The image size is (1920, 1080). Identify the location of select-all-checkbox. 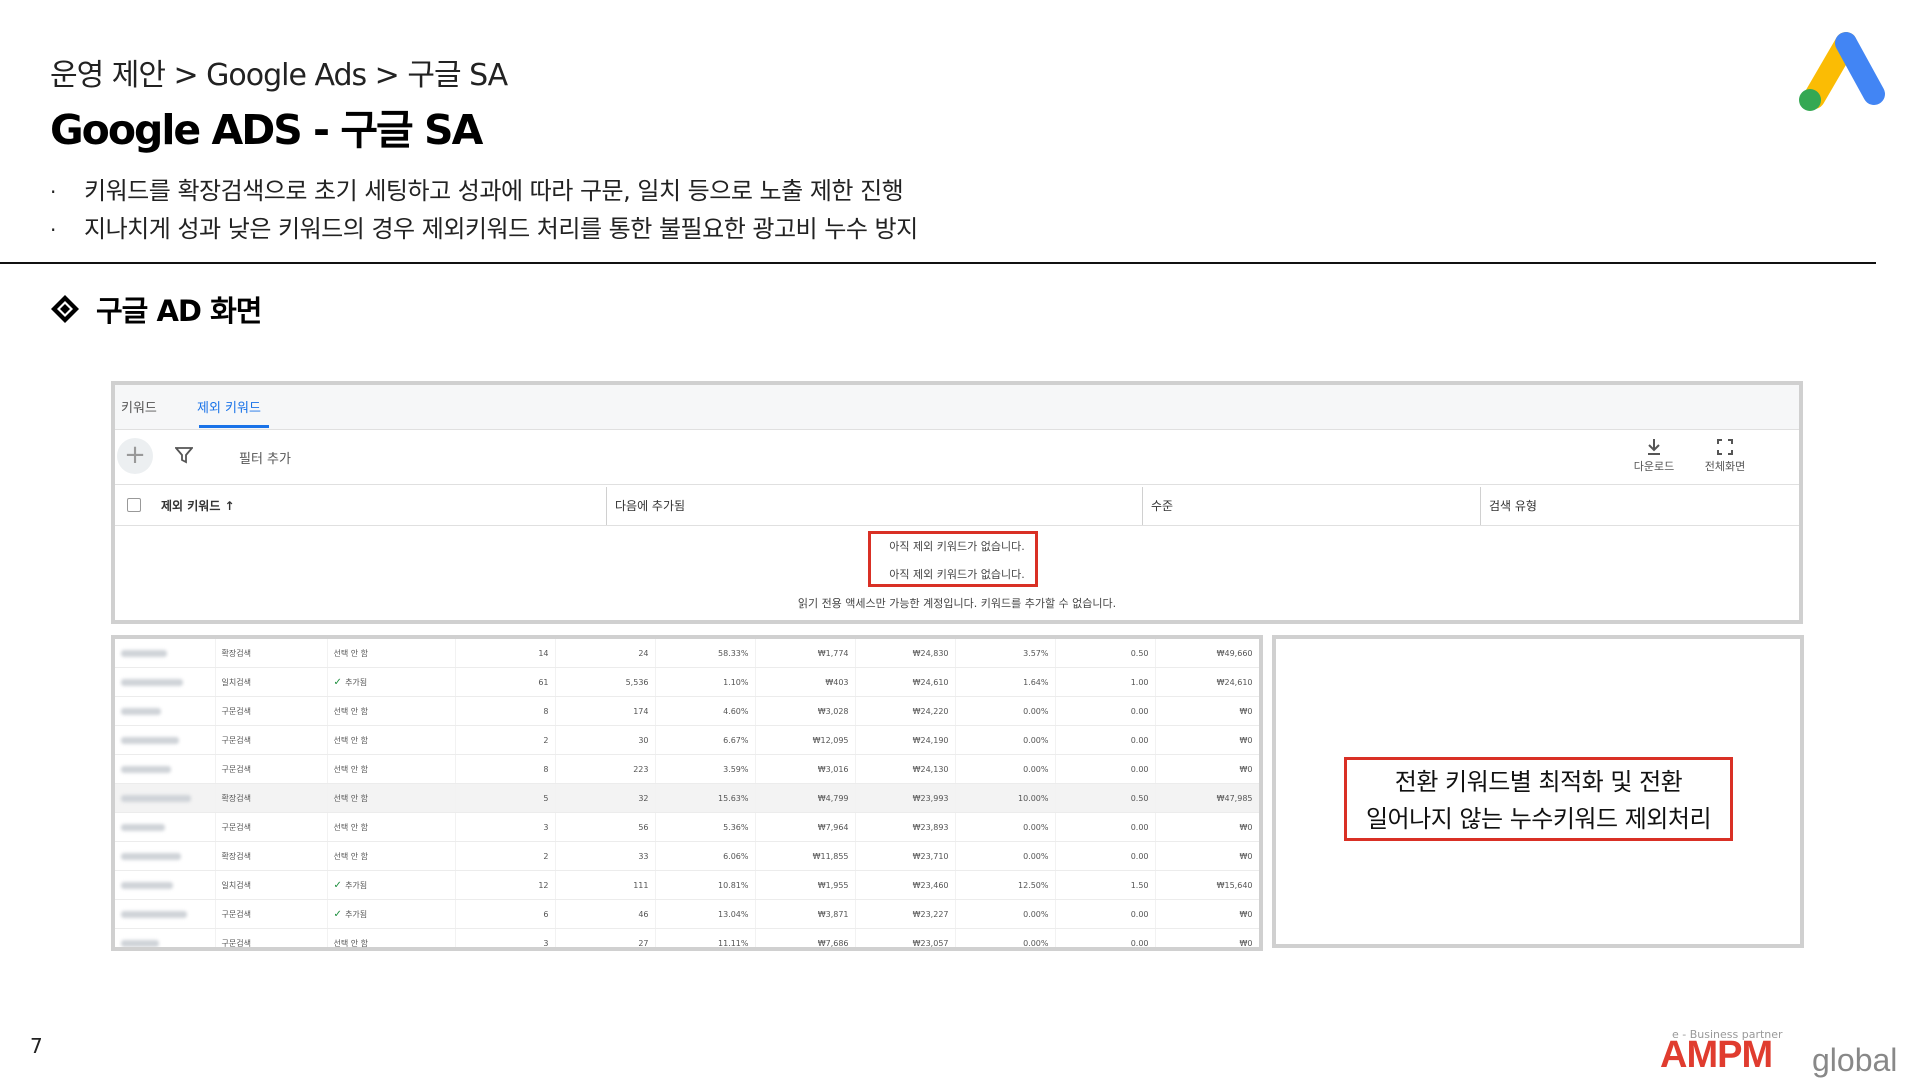
(134, 505).